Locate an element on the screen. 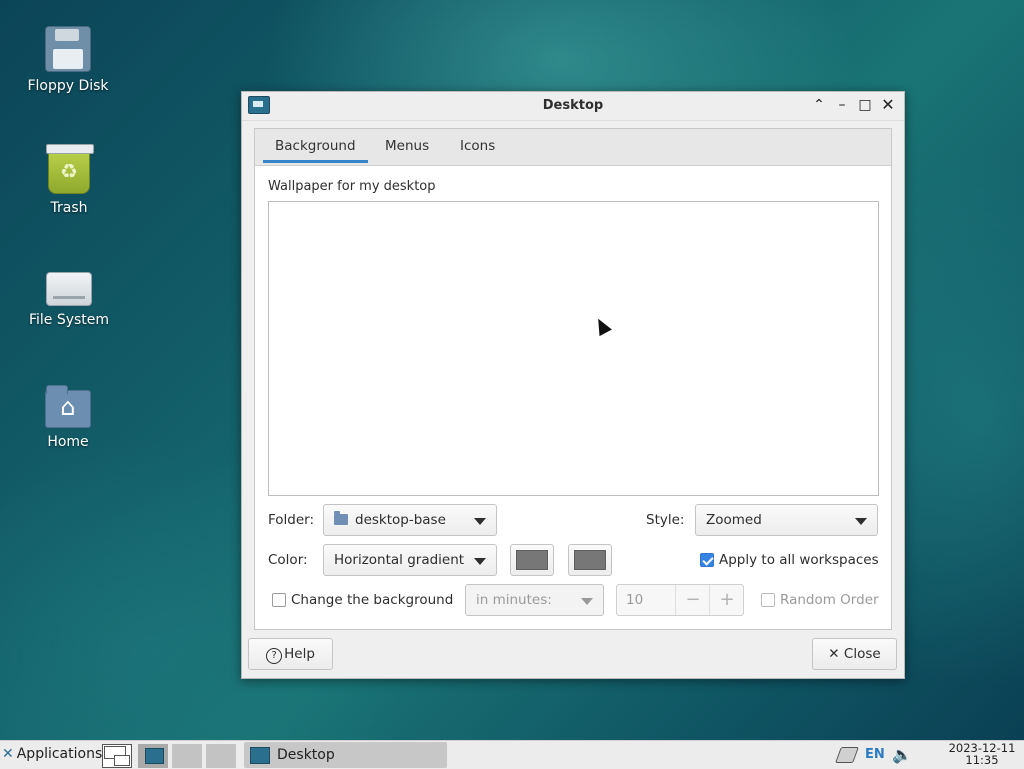 The height and width of the screenshot is (769, 1024). interval-amount: 10 is located at coordinates (635, 600).